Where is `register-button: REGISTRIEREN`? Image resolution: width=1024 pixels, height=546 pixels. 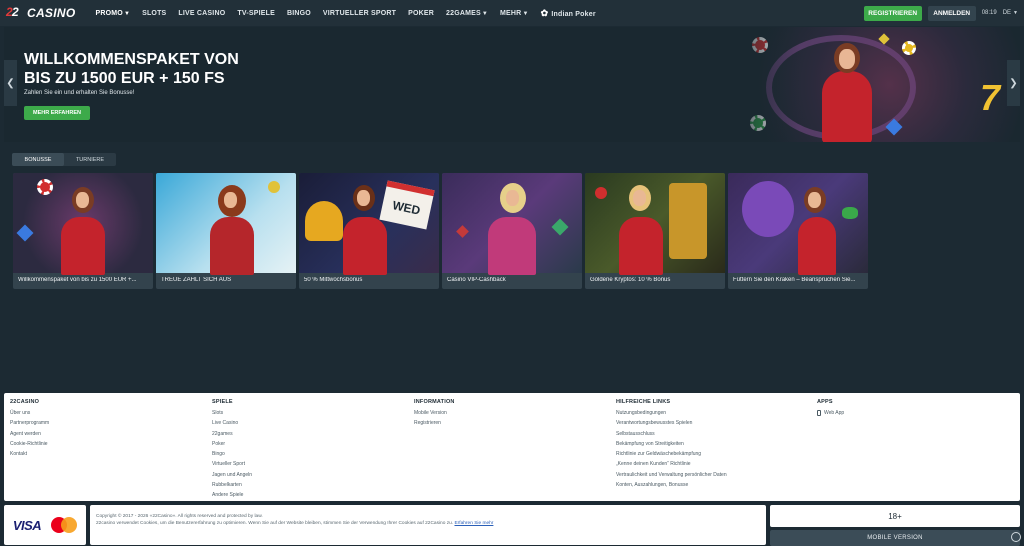
register-button: REGISTRIEREN is located at coordinates (892, 13).